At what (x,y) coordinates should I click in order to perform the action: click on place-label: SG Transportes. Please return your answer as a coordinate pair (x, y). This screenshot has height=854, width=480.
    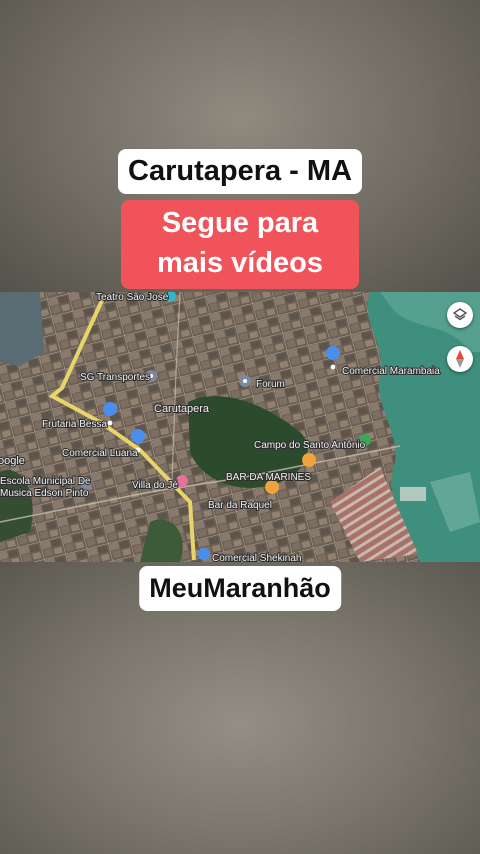
    Looking at the image, I should click on (115, 377).